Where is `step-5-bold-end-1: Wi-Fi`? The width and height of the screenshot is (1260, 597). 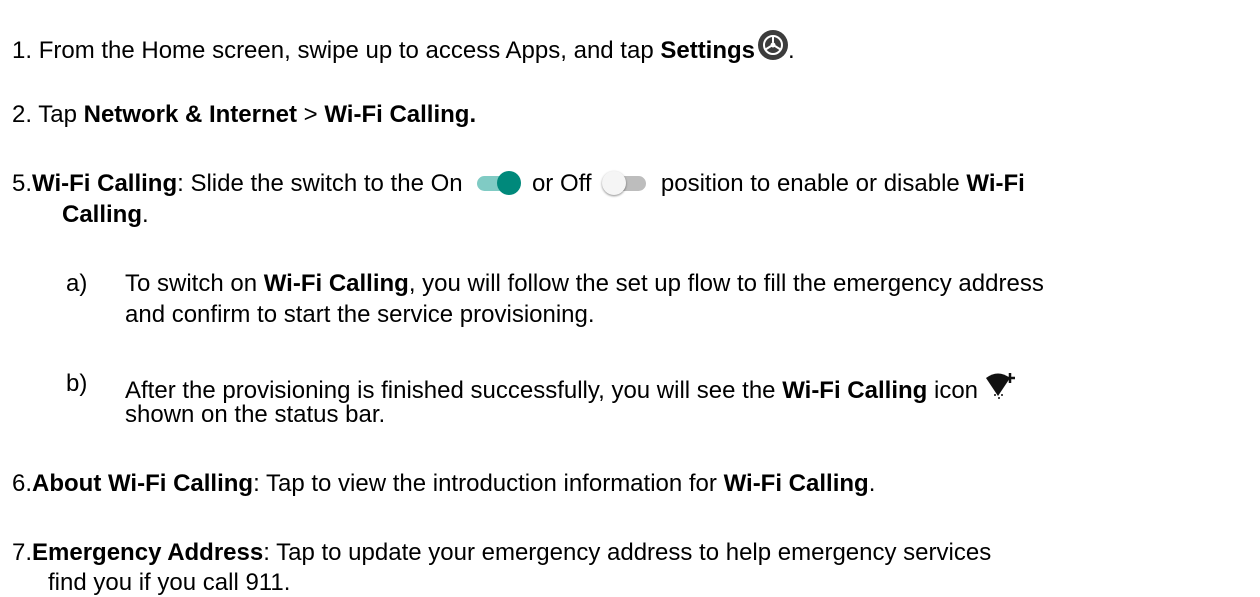 step-5-bold-end-1: Wi-Fi is located at coordinates (995, 183).